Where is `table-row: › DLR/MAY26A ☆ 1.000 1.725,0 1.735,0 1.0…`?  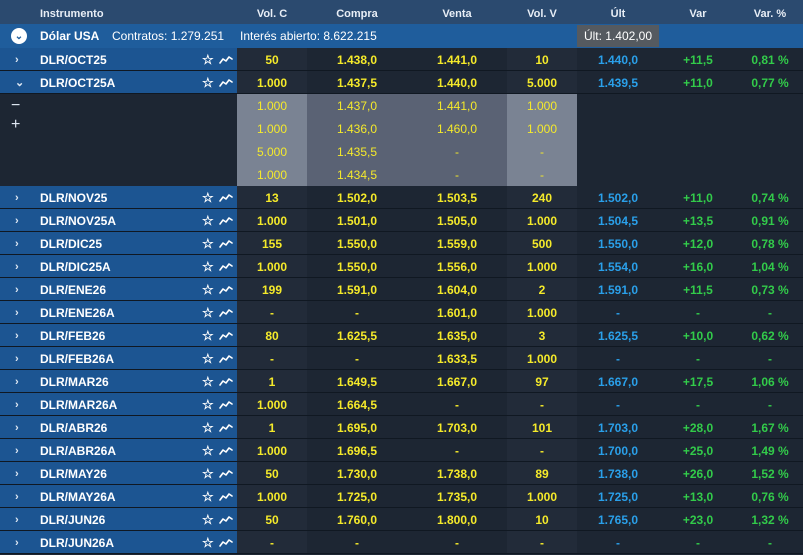
table-row: › DLR/MAY26A ☆ 1.000 1.725,0 1.735,0 1.0… is located at coordinates (401, 496).